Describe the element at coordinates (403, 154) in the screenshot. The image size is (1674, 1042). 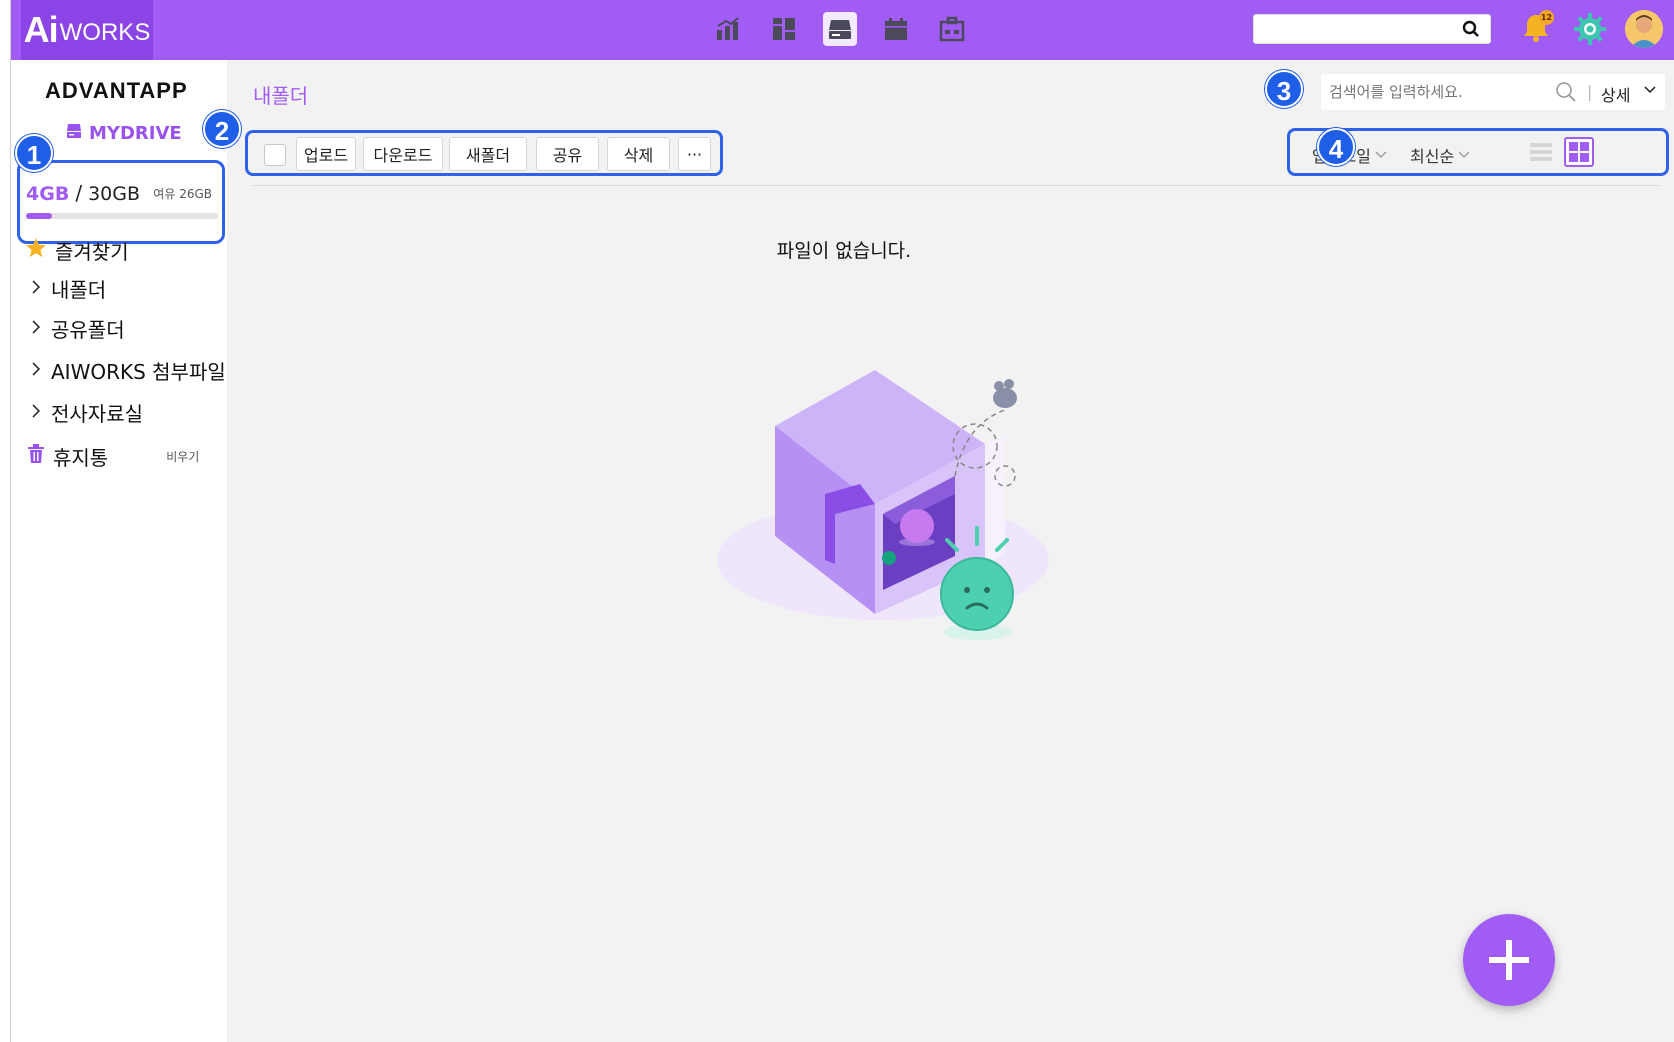
I see `download-button: 다운로드` at that location.